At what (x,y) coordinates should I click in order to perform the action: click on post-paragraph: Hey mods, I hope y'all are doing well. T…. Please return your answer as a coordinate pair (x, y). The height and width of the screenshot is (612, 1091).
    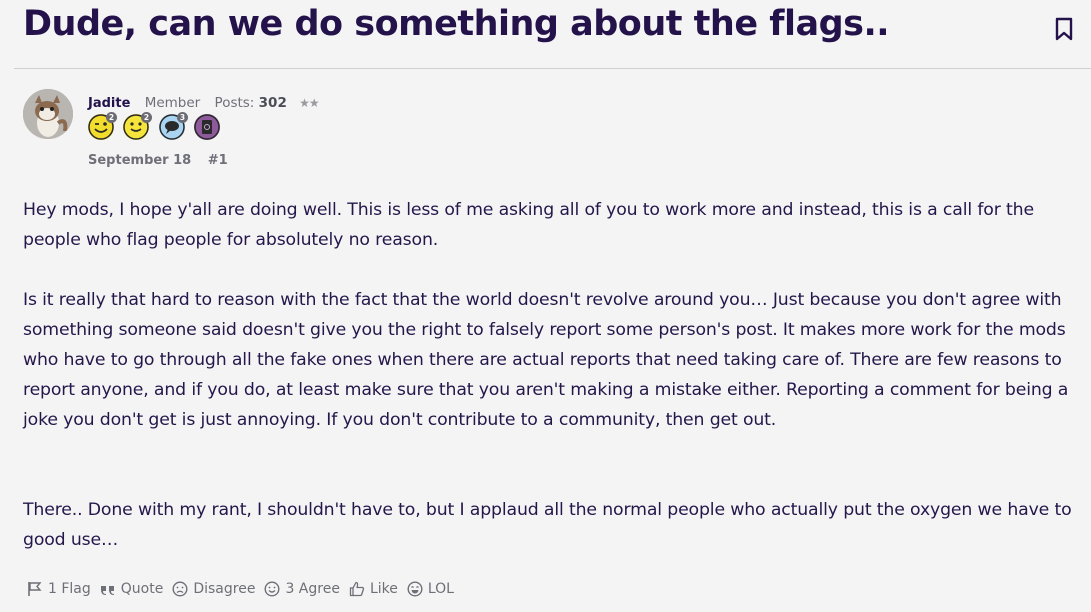
    Looking at the image, I should click on (528, 225).